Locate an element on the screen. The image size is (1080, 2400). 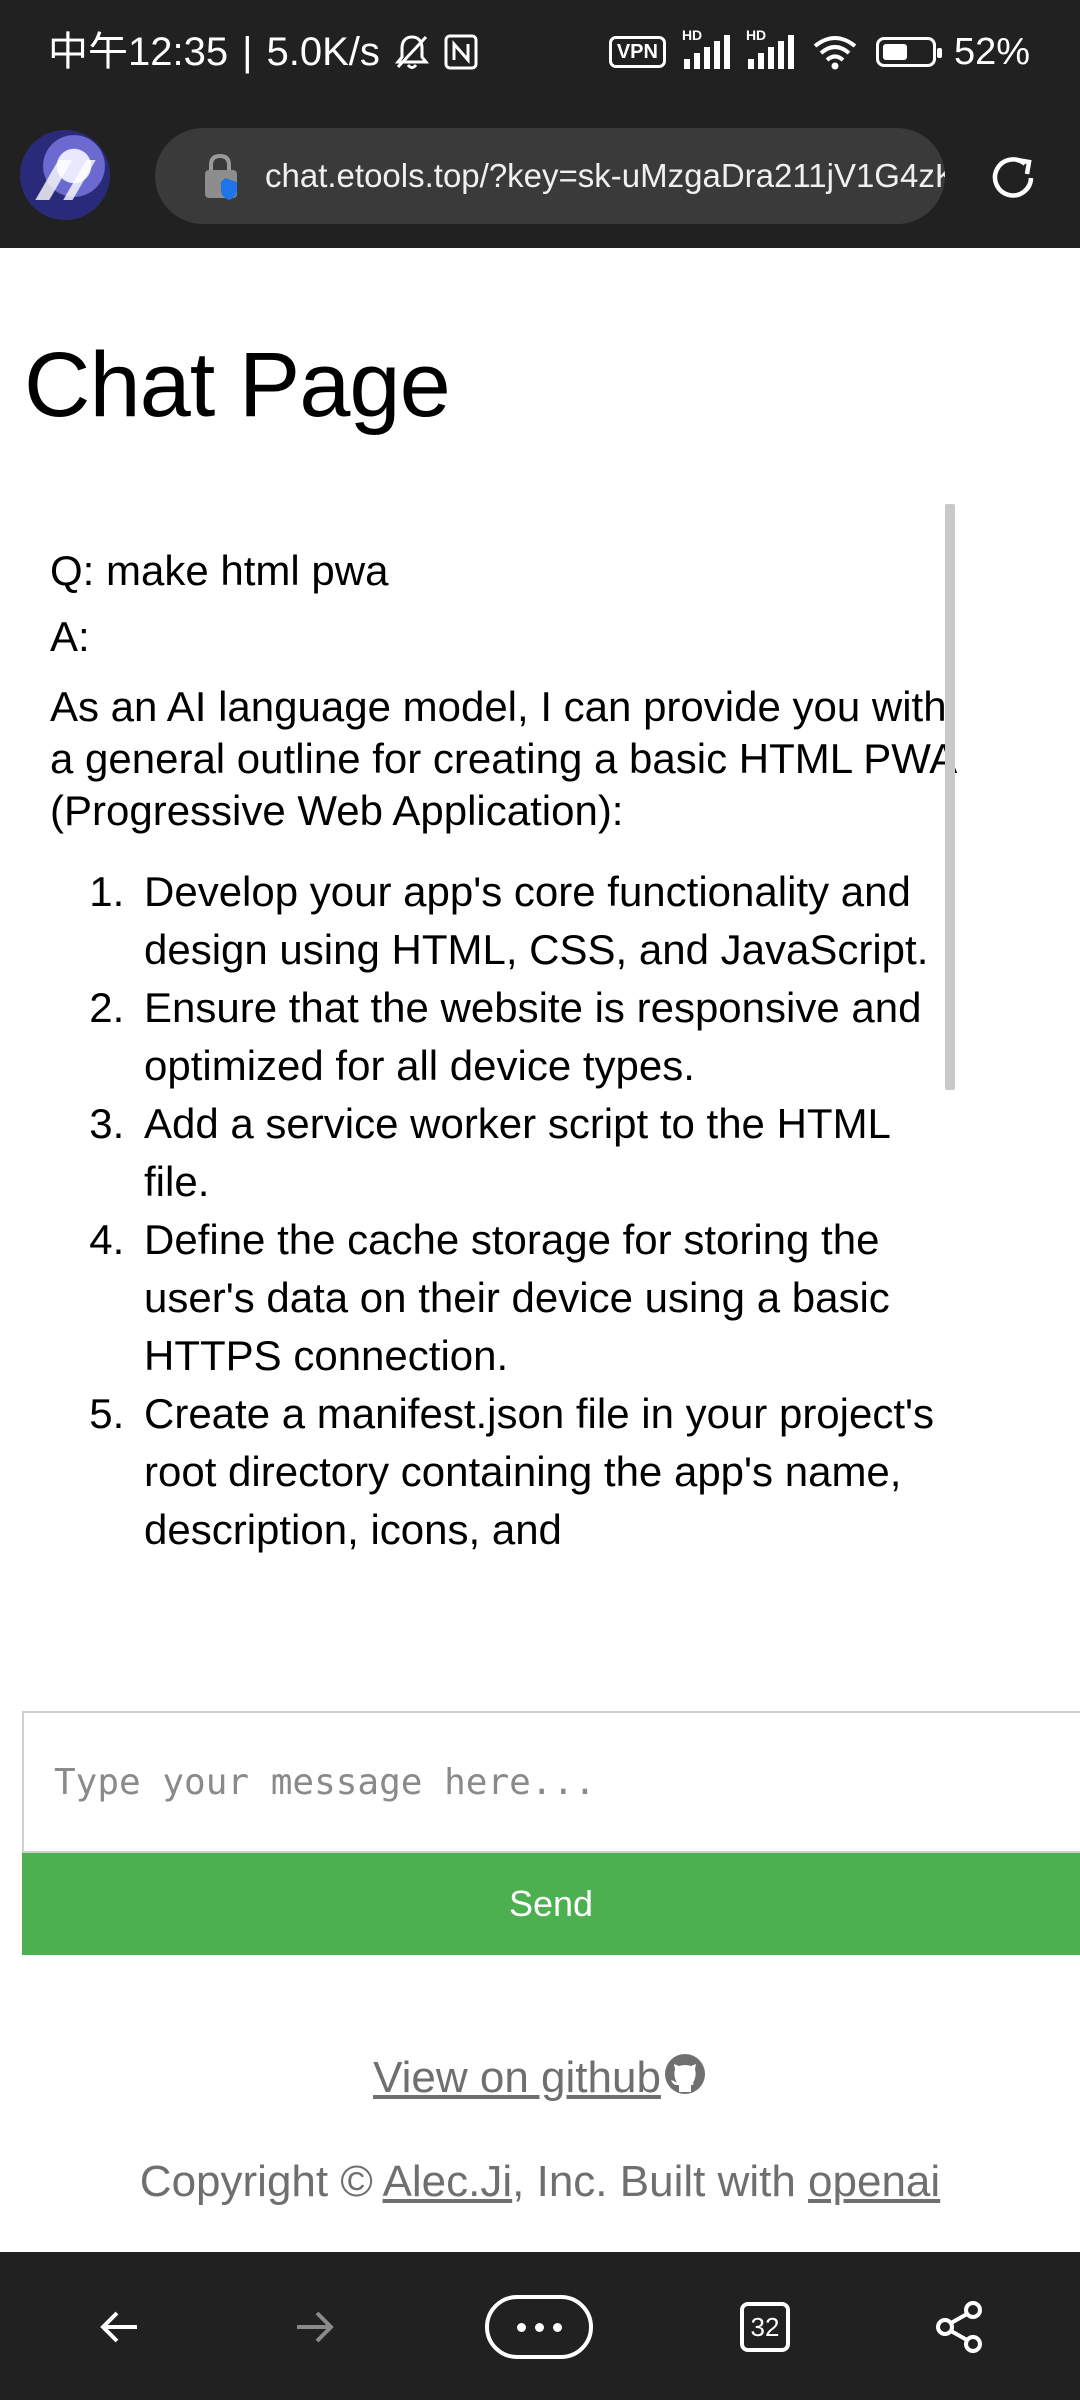
openai-link: openai is located at coordinates (874, 2181).